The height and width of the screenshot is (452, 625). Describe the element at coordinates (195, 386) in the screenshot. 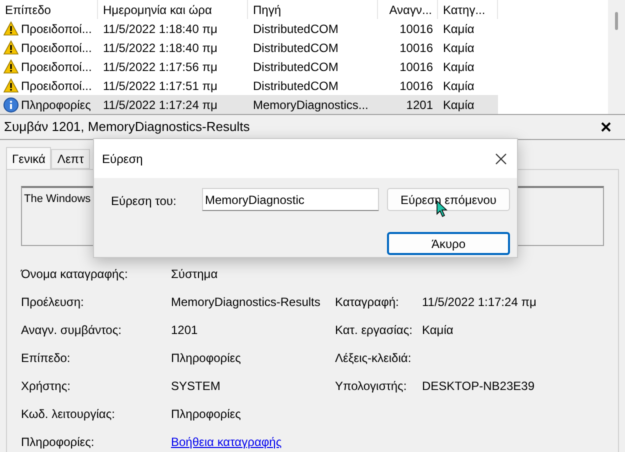

I see `field-value: SYSTEM` at that location.